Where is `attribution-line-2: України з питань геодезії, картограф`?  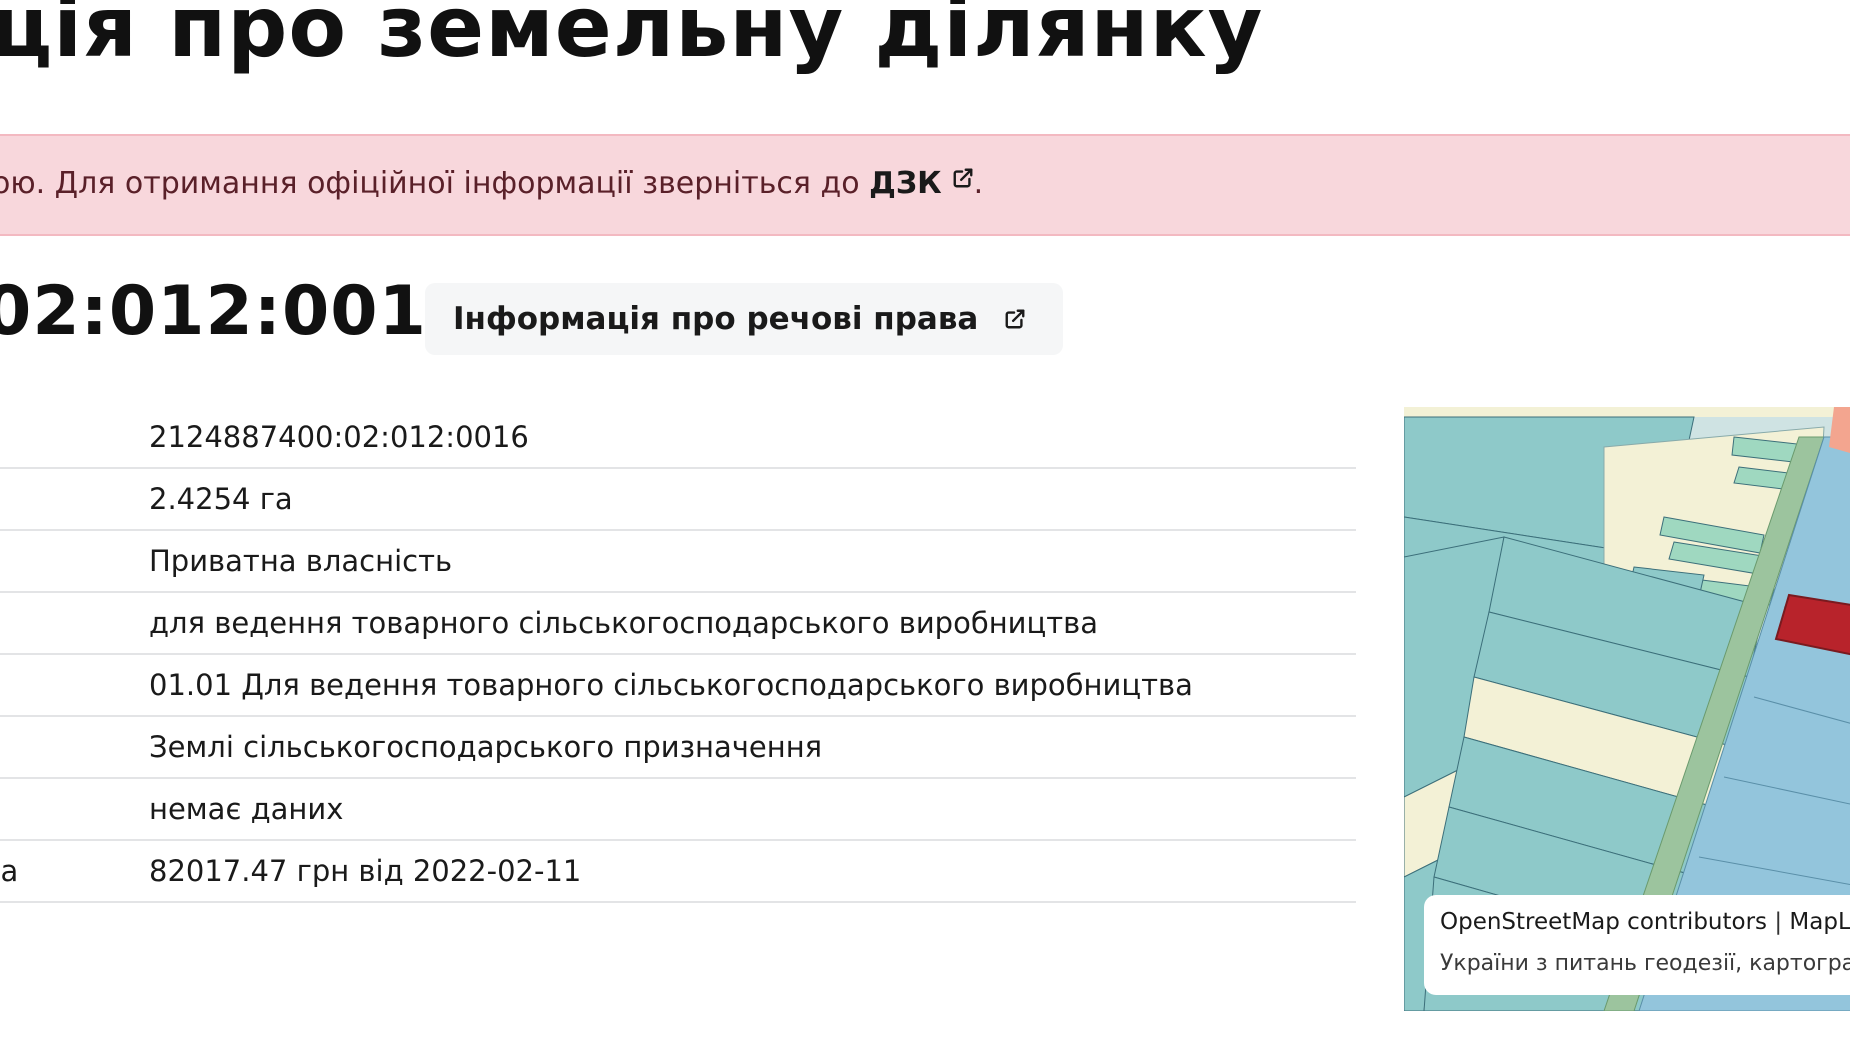 attribution-line-2: України з питань геодезії, картограф is located at coordinates (1645, 963).